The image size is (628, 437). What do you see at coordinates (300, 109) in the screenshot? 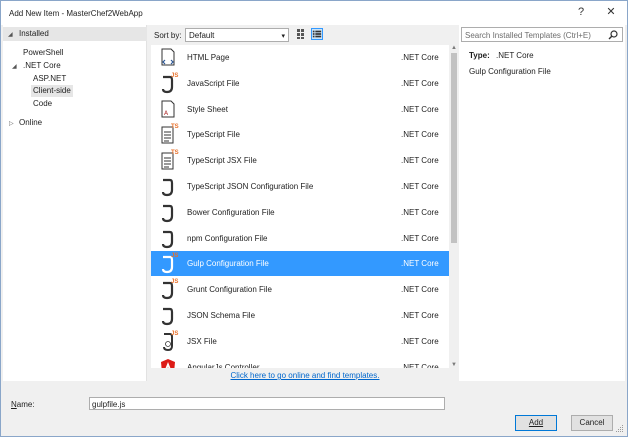
I see `template-row: A Style Sheet .NET Core` at bounding box center [300, 109].